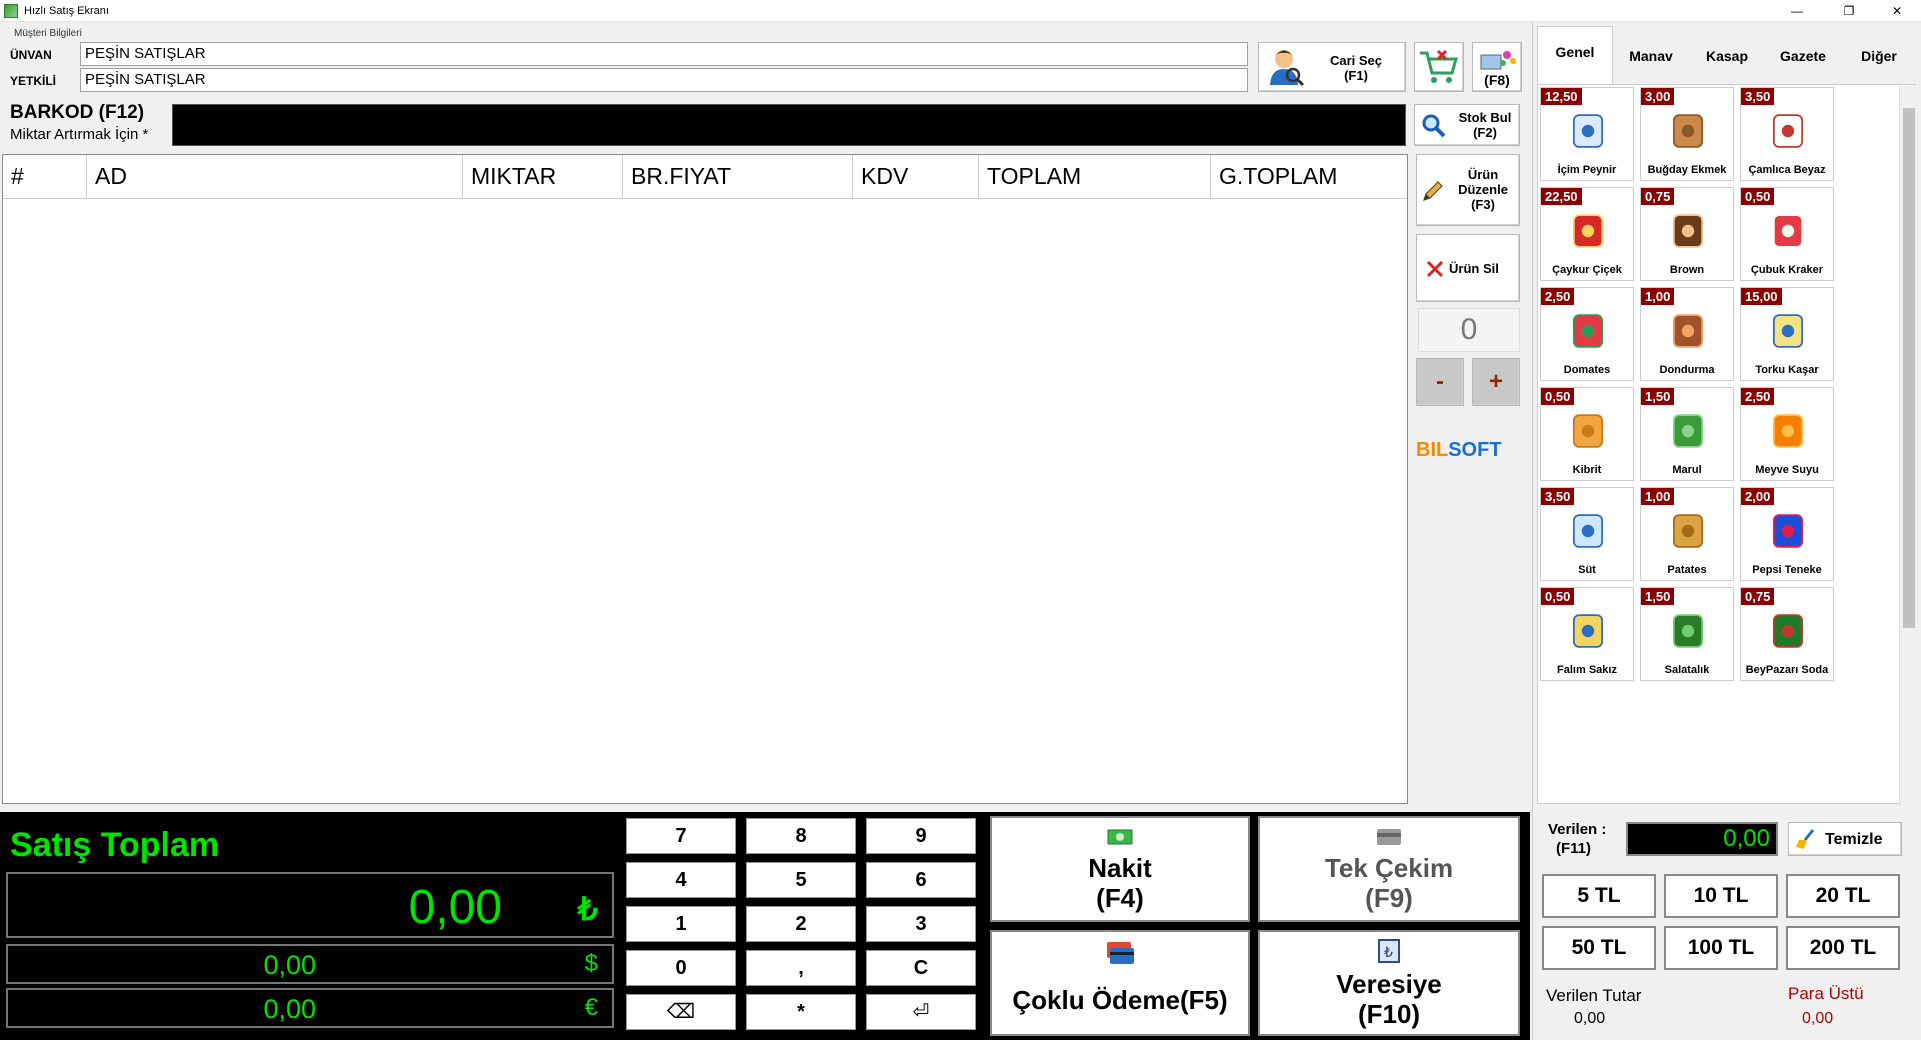 The height and width of the screenshot is (1040, 1921). I want to click on veresiye-label: Veresiye, so click(1389, 984).